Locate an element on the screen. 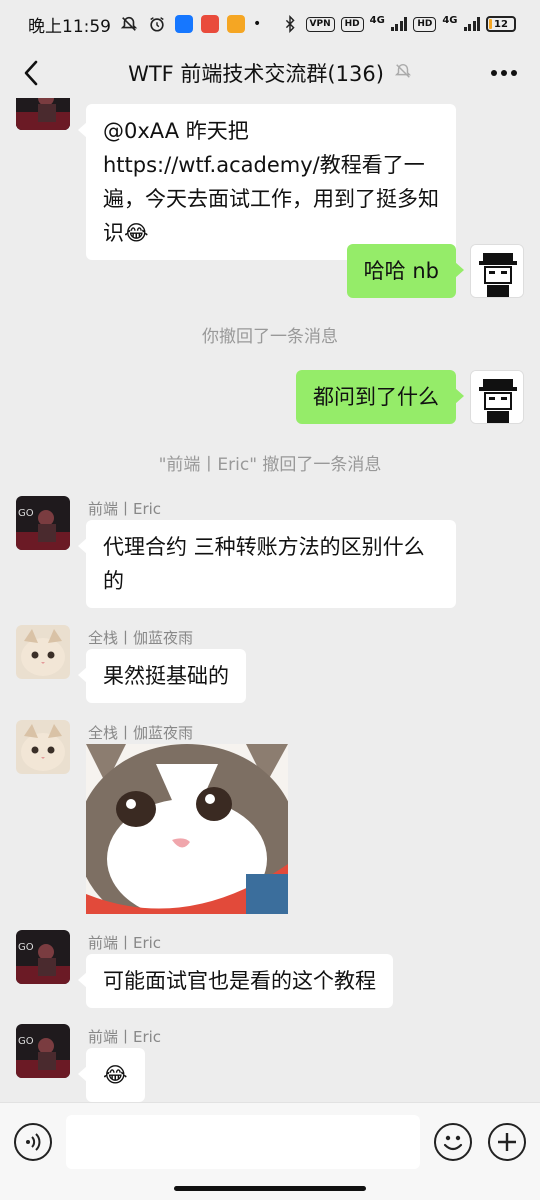 Image resolution: width=540 pixels, height=1200 pixels. plus-icon is located at coordinates (507, 1142).